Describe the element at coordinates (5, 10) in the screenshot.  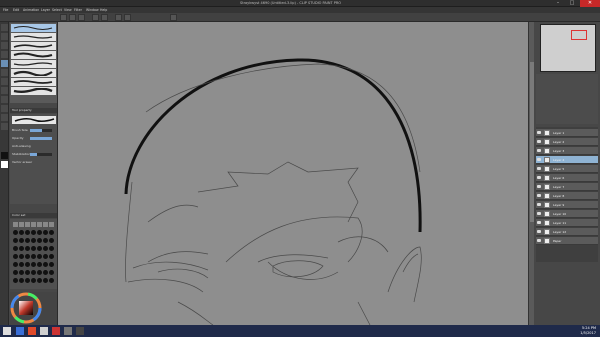
I see `menu-file: File` at that location.